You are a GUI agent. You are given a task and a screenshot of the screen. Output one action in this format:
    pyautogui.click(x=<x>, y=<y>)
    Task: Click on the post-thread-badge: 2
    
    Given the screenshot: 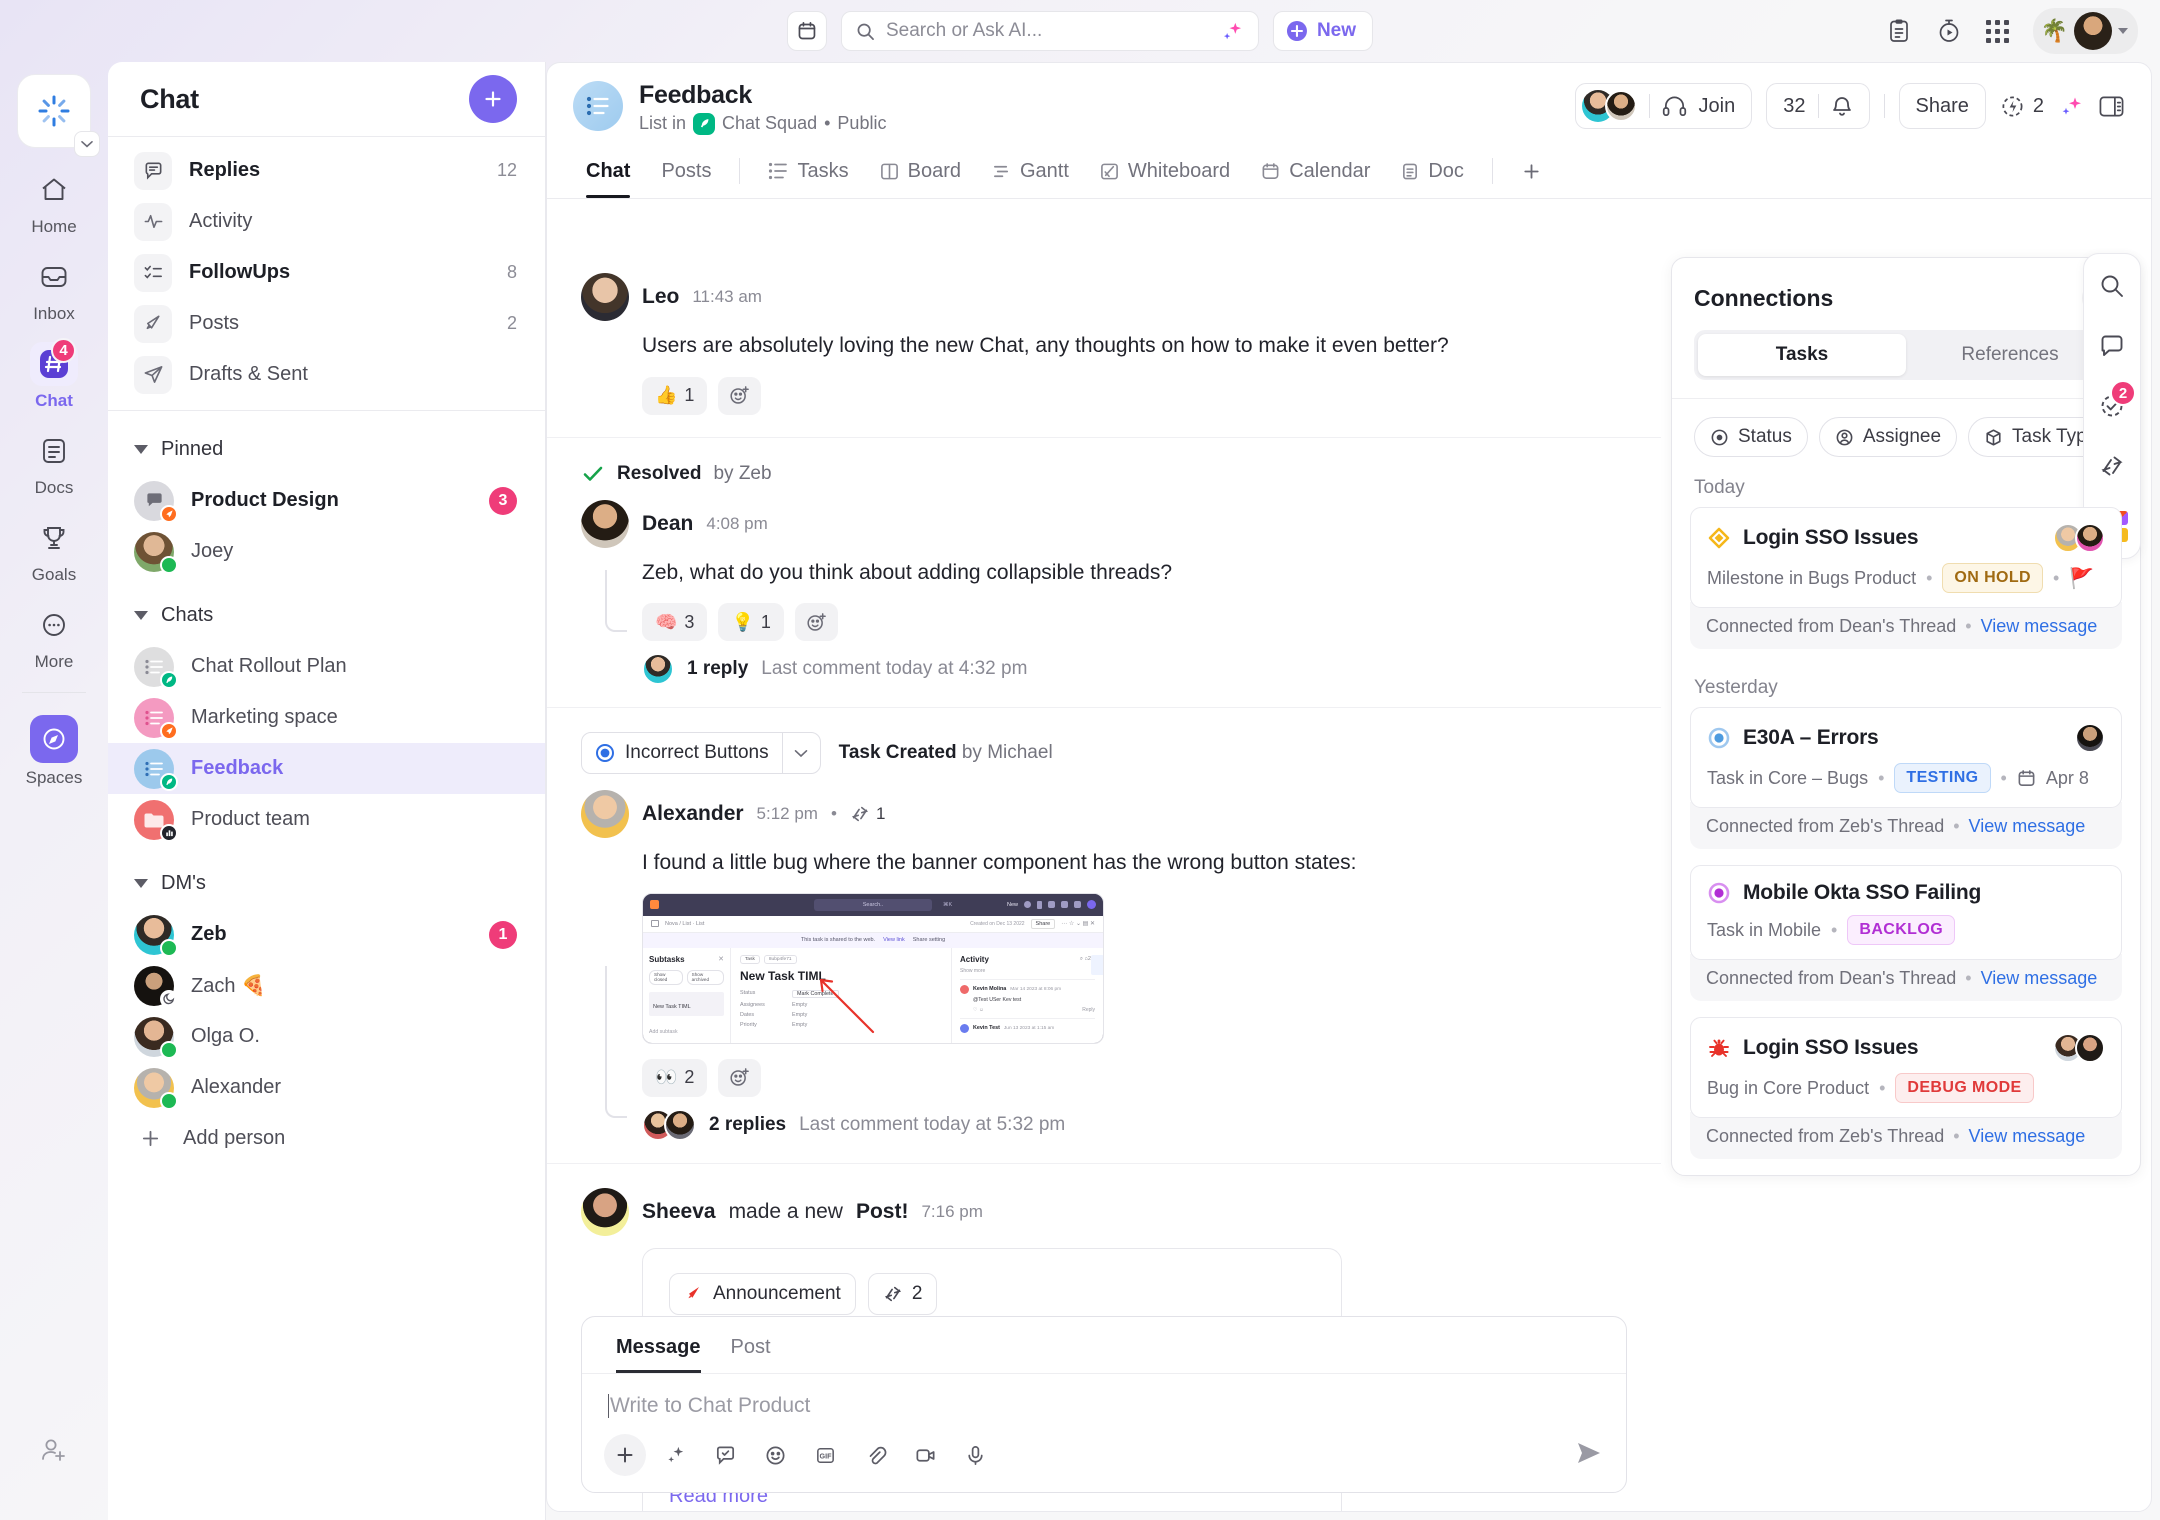 What is the action you would take?
    pyautogui.click(x=902, y=1293)
    